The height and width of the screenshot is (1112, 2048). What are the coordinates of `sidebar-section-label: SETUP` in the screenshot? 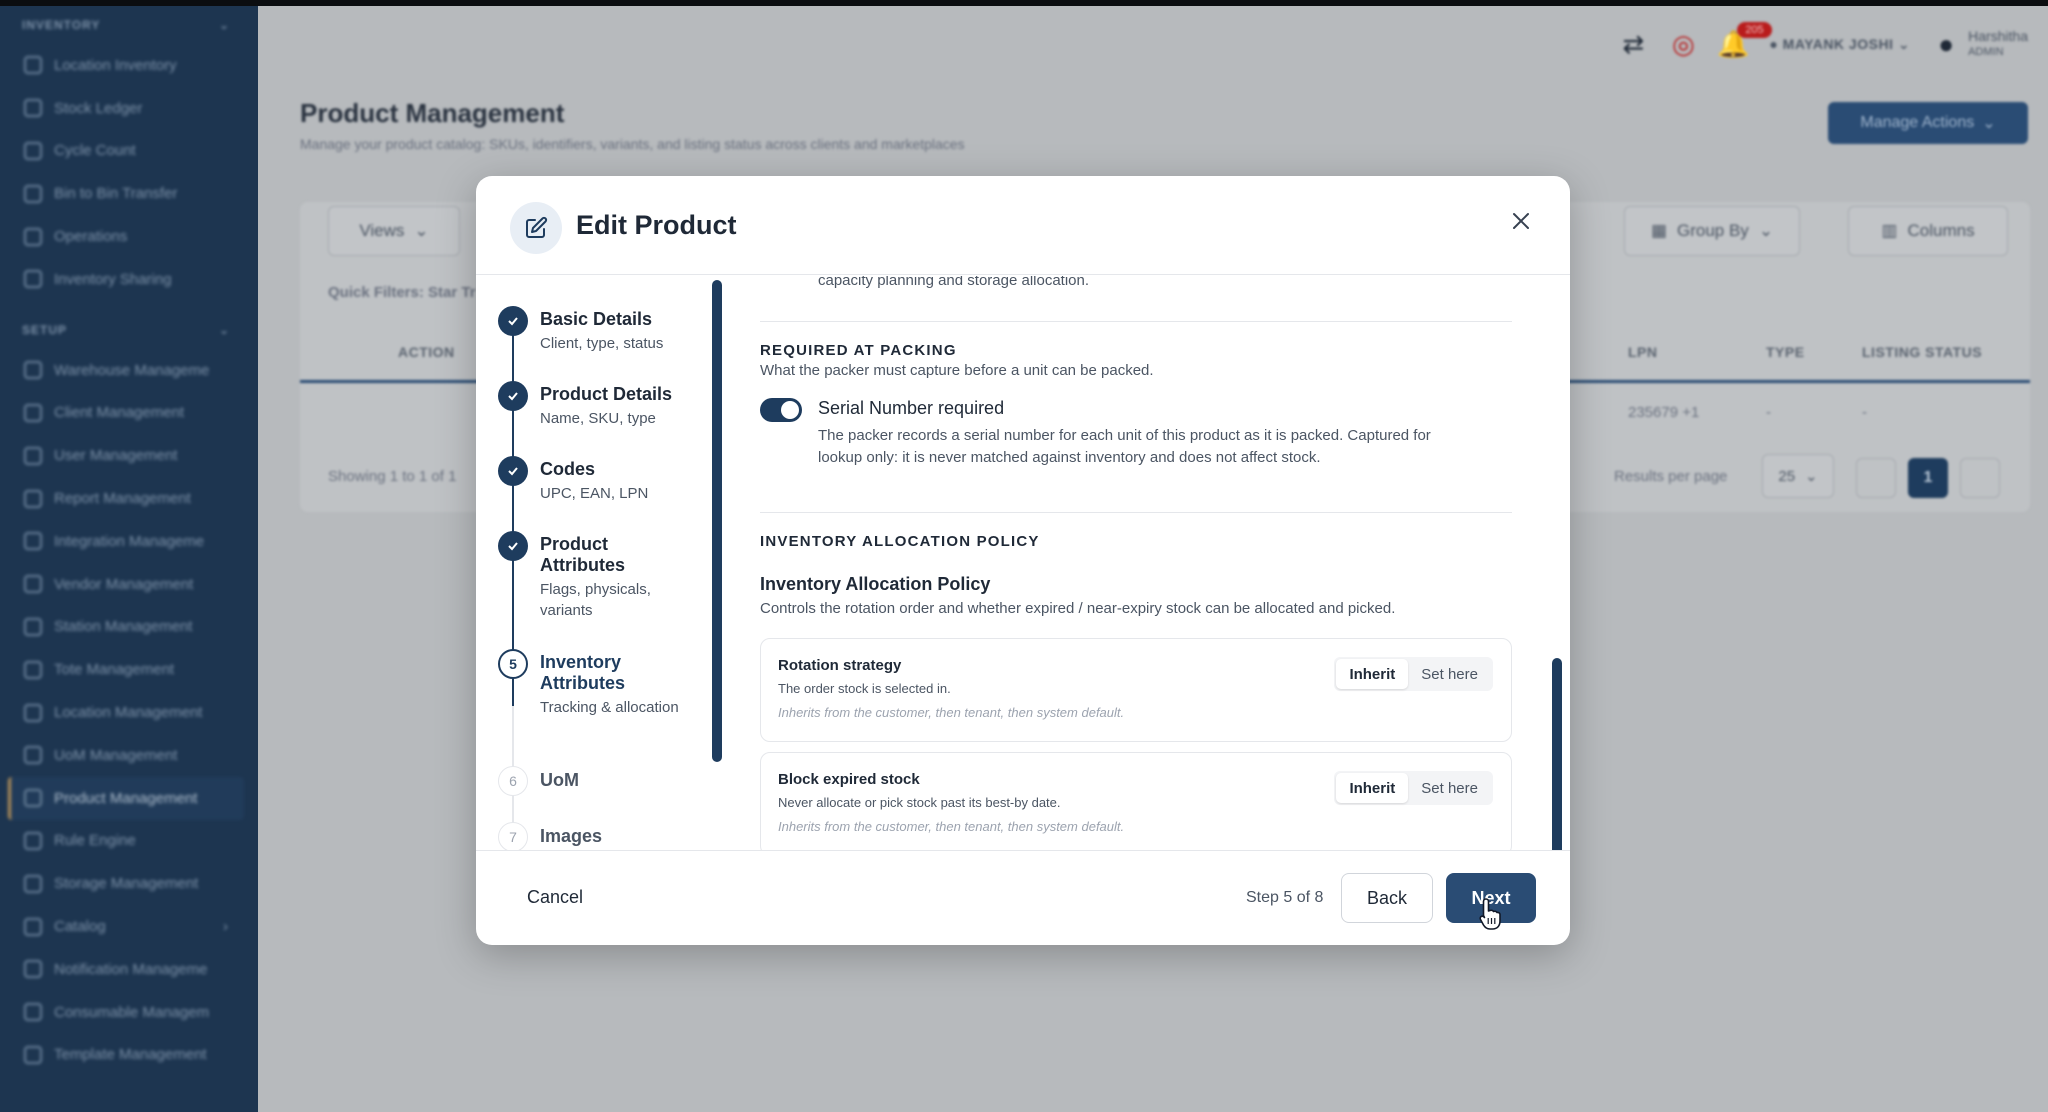 It's located at (45, 329).